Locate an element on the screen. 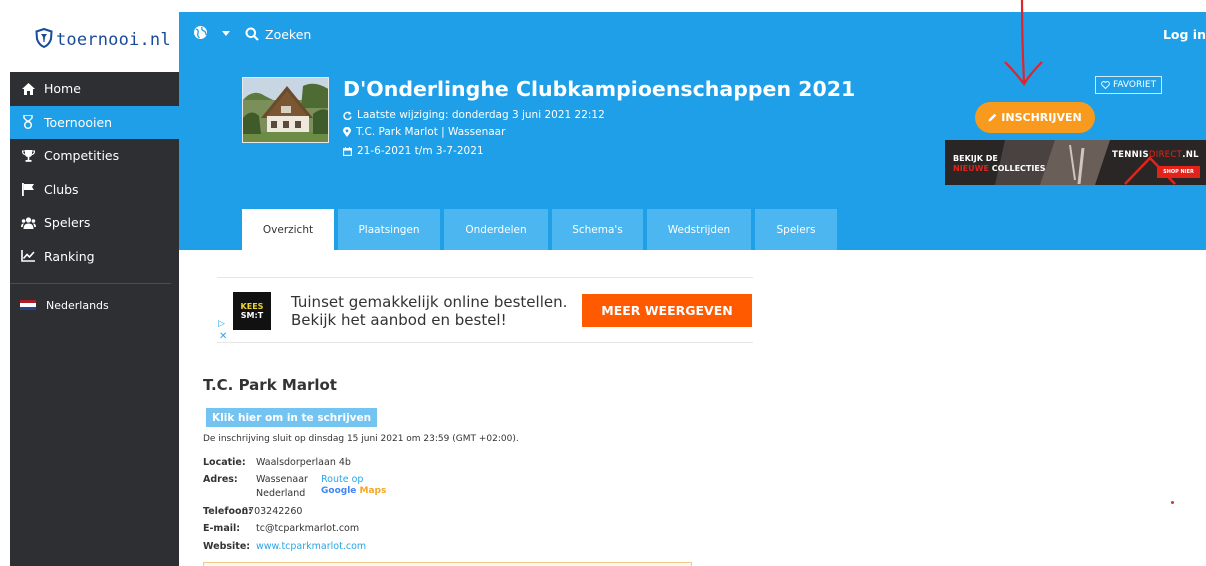 This screenshot has width=1206, height=566. phone-value: 0703242260 is located at coordinates (272, 511).